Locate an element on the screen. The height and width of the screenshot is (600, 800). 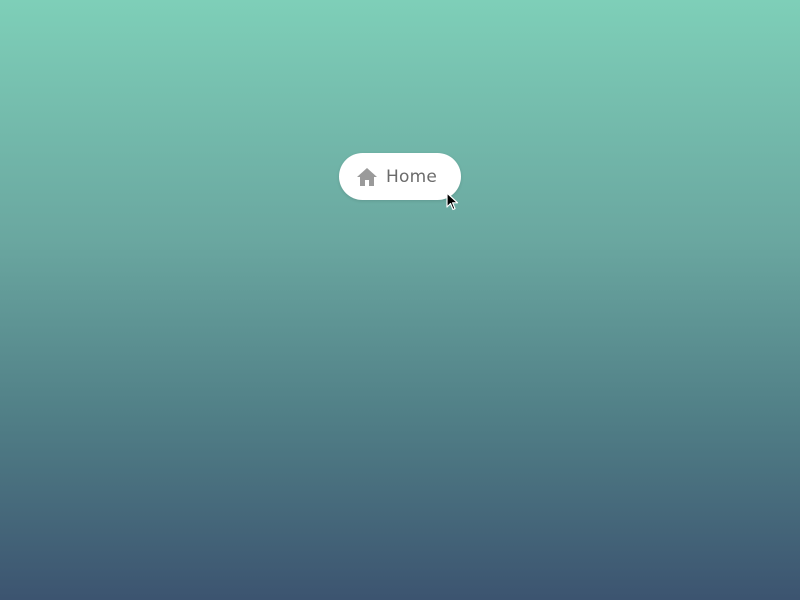
home-icon is located at coordinates (367, 177).